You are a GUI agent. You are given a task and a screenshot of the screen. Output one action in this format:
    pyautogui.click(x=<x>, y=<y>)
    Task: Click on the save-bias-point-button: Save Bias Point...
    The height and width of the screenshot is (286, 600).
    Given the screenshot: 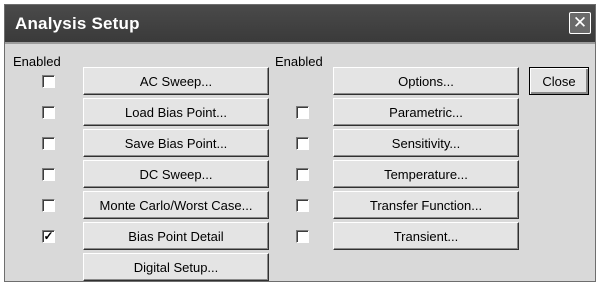 What is the action you would take?
    pyautogui.click(x=176, y=143)
    